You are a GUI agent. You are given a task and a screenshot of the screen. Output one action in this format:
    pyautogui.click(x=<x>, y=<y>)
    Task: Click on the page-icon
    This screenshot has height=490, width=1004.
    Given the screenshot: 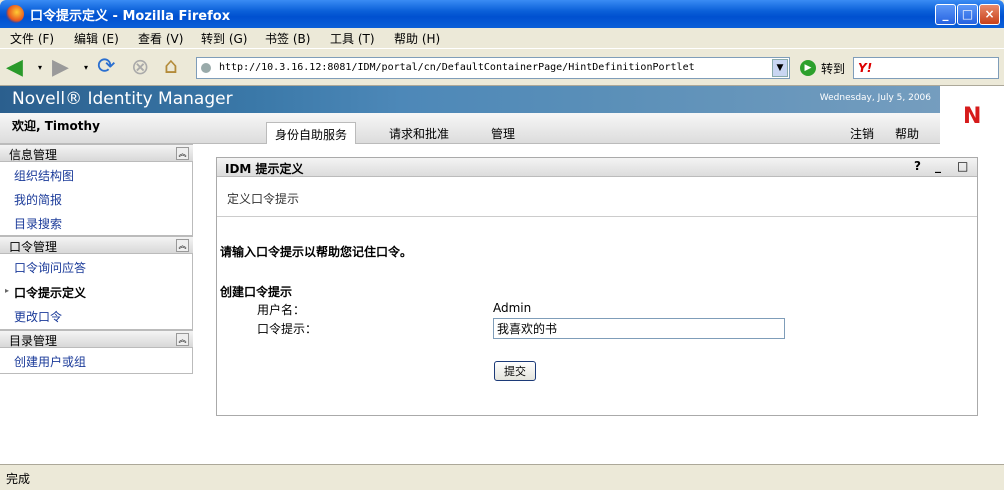 What is the action you would take?
    pyautogui.click(x=206, y=68)
    